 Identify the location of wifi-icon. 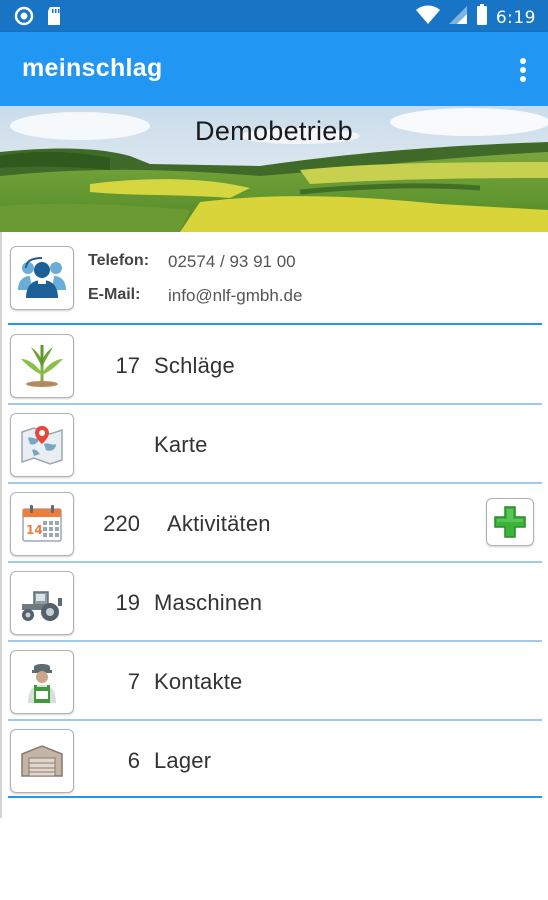
(427, 17).